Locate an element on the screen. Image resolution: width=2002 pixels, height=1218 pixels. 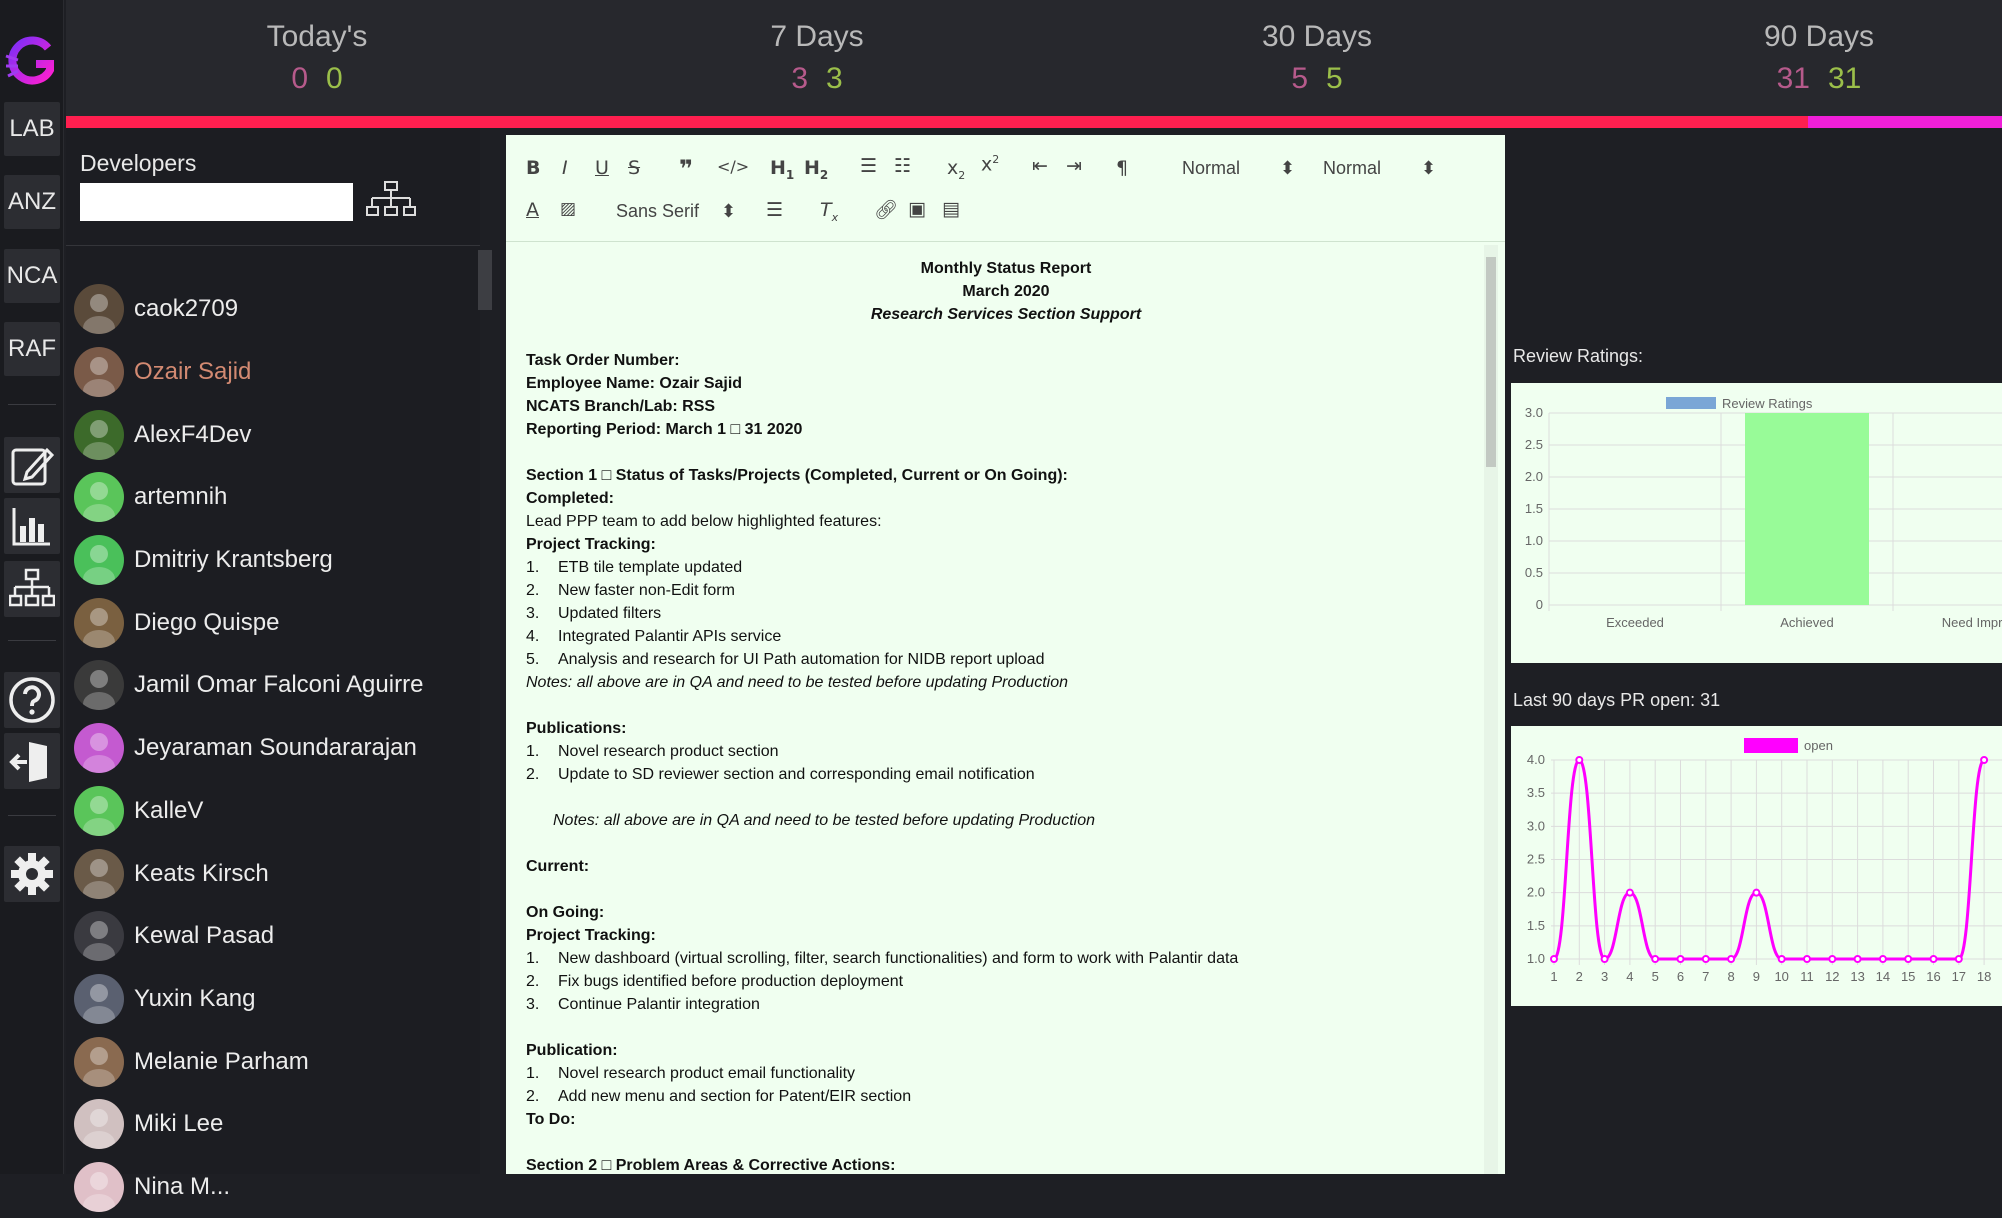
video-icon: ▤ is located at coordinates (951, 209).